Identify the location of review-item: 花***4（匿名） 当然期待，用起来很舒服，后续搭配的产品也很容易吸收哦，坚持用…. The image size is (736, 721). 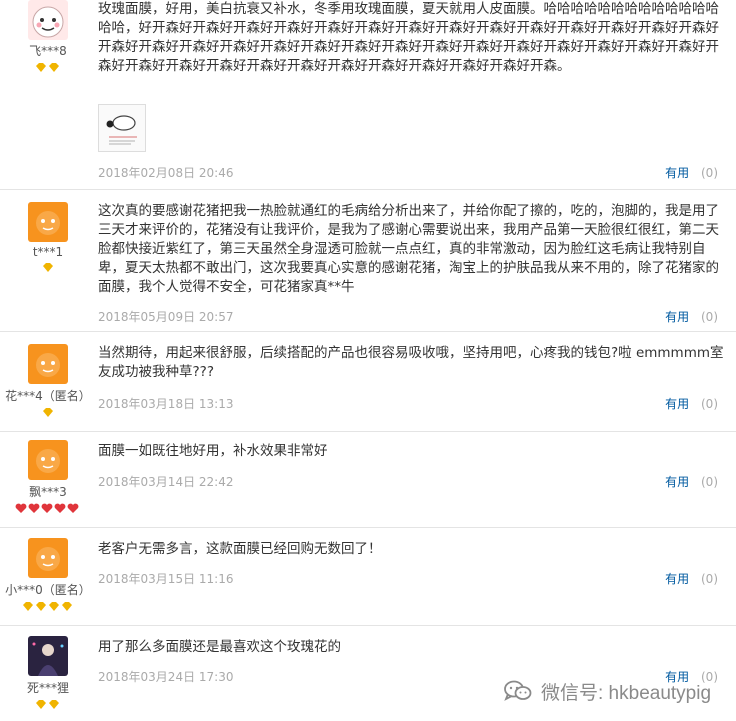
(368, 382).